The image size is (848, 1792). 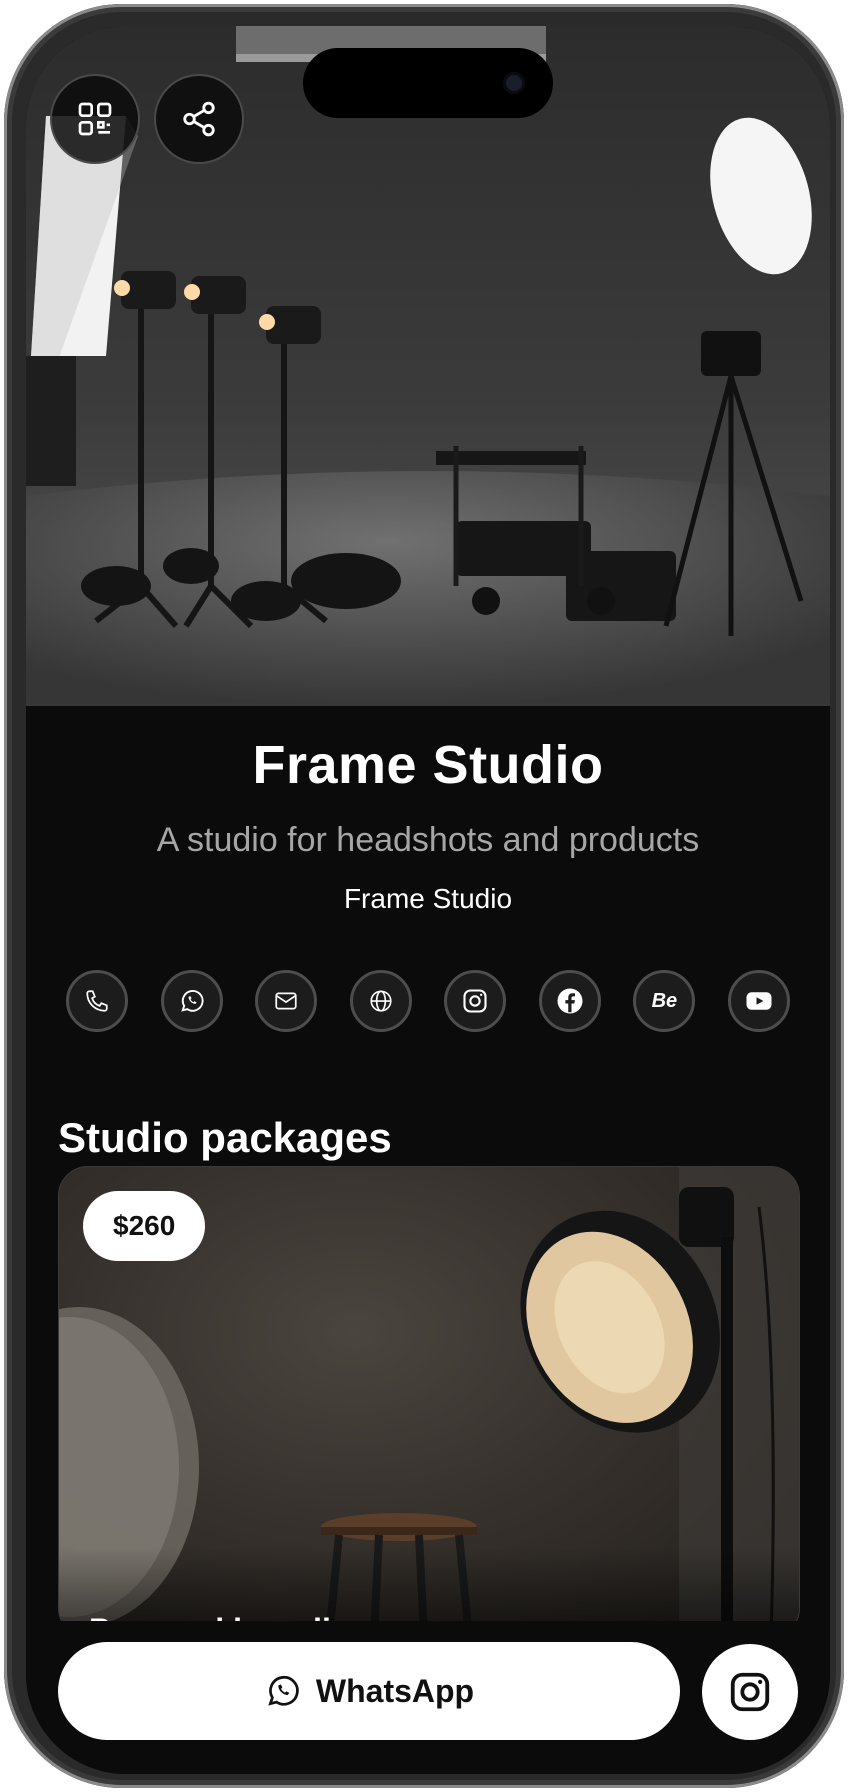 I want to click on youtube-icon, so click(x=759, y=1001).